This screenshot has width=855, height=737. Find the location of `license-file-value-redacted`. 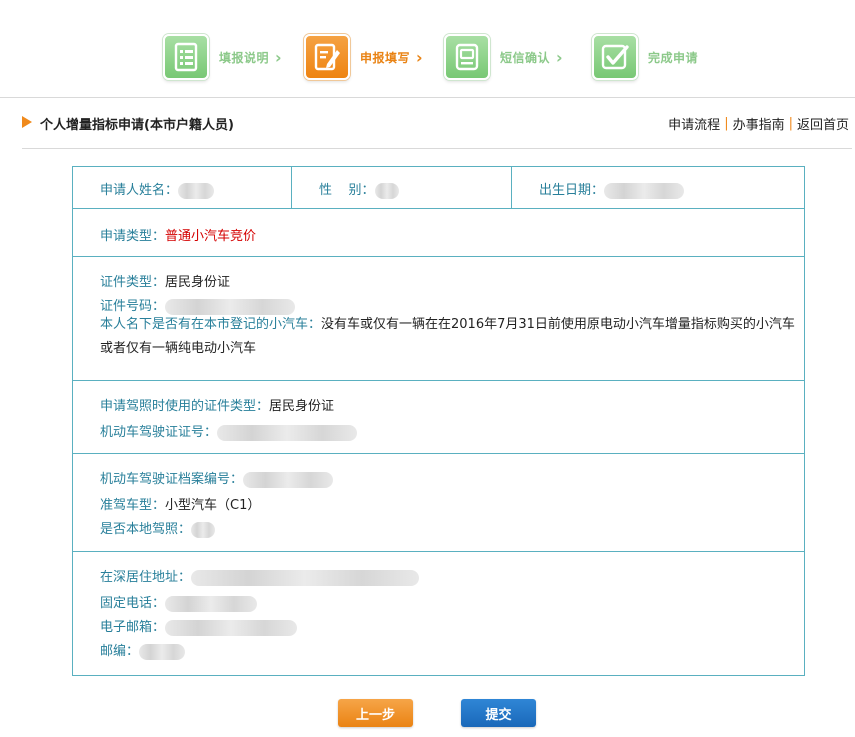

license-file-value-redacted is located at coordinates (288, 479).